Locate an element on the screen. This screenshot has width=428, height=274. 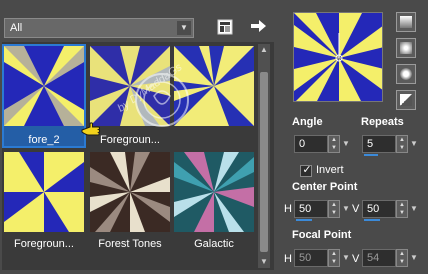
style-linear-button is located at coordinates (406, 22).